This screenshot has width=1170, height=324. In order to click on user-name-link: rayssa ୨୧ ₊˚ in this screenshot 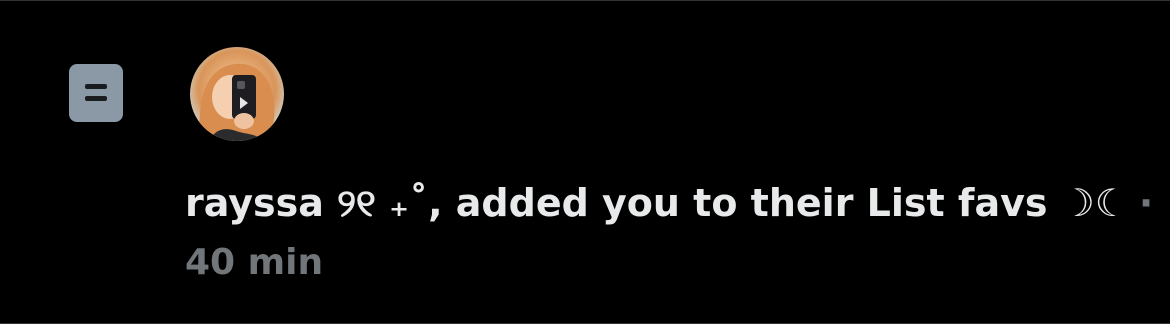, I will do `click(306, 203)`.